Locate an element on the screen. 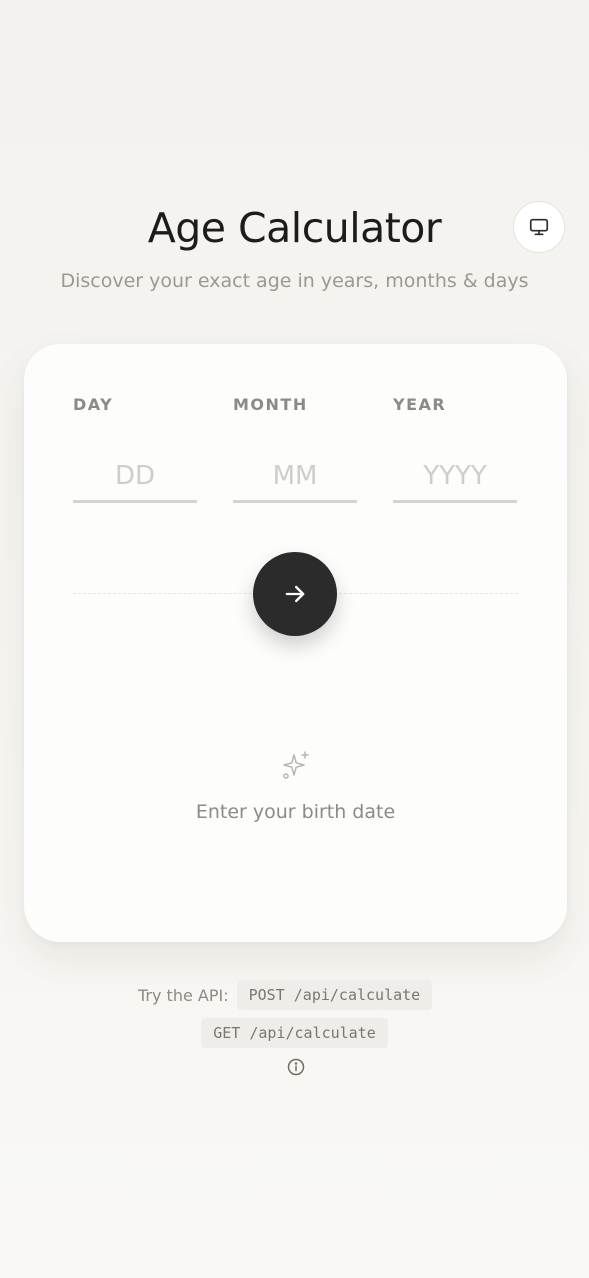 This screenshot has width=589, height=1278. year-field: YEAR is located at coordinates (455, 448).